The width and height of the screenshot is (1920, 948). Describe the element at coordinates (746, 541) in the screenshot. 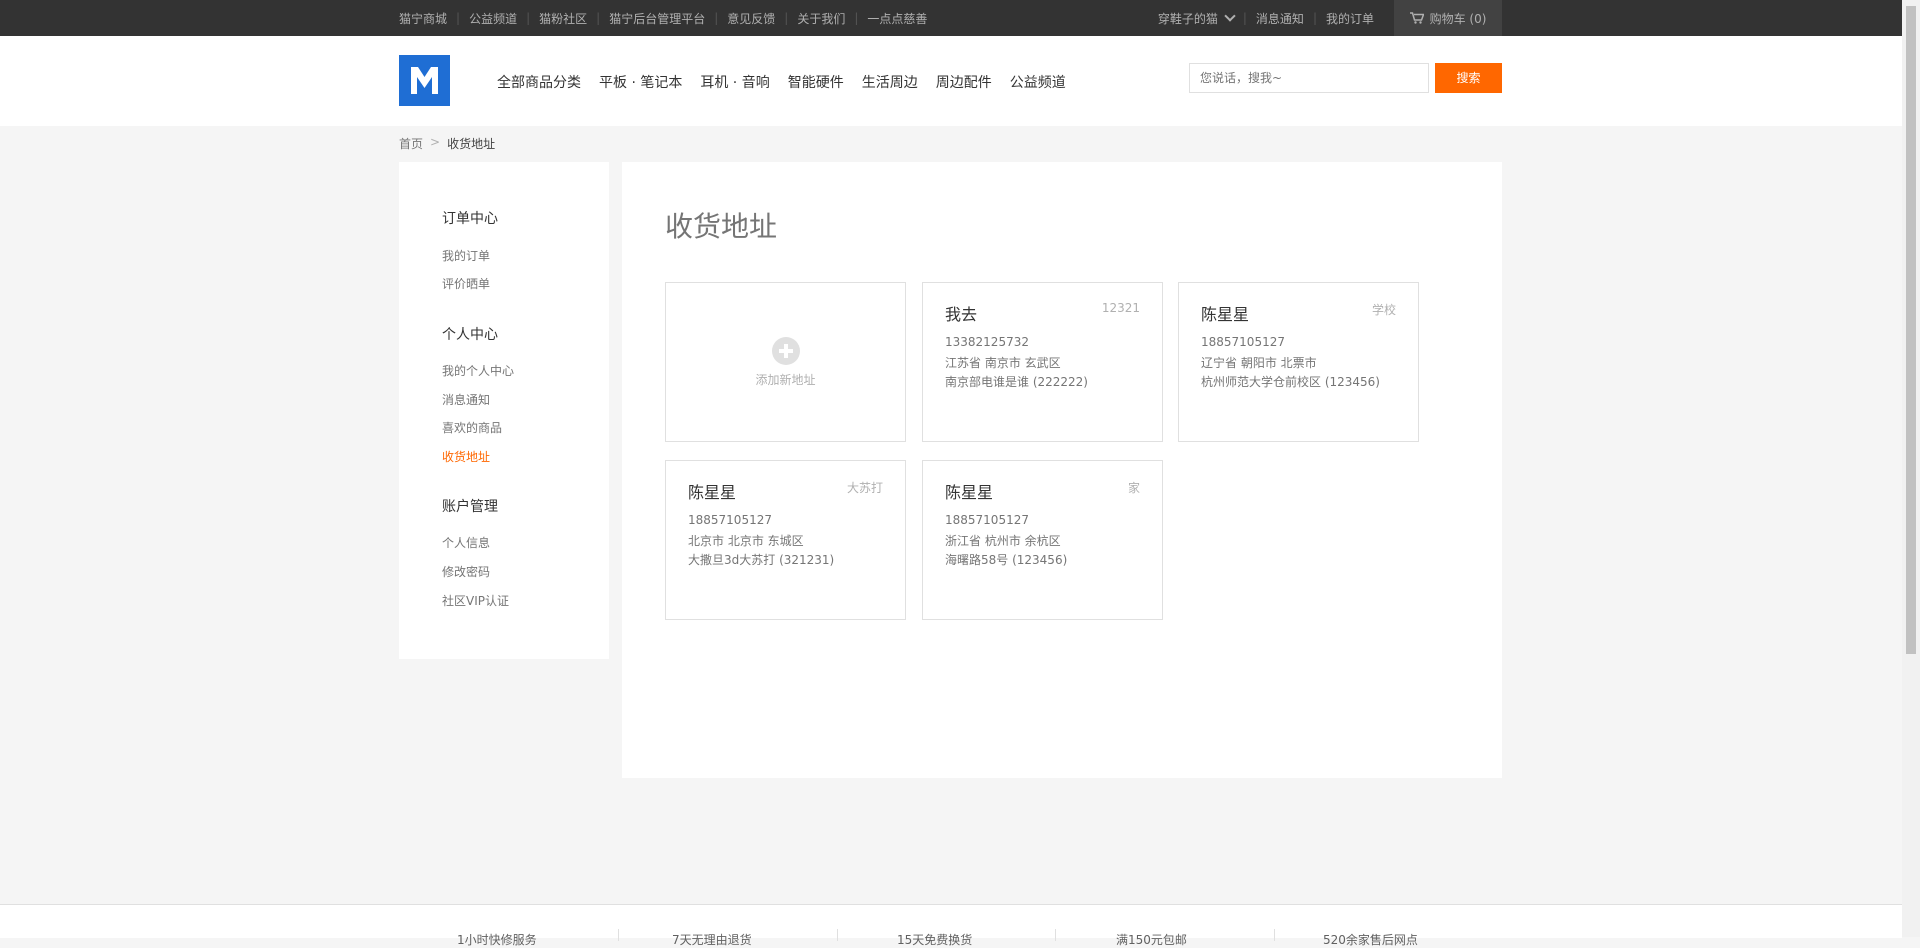

I see `address-region: 北京市 北京市 东城区` at that location.